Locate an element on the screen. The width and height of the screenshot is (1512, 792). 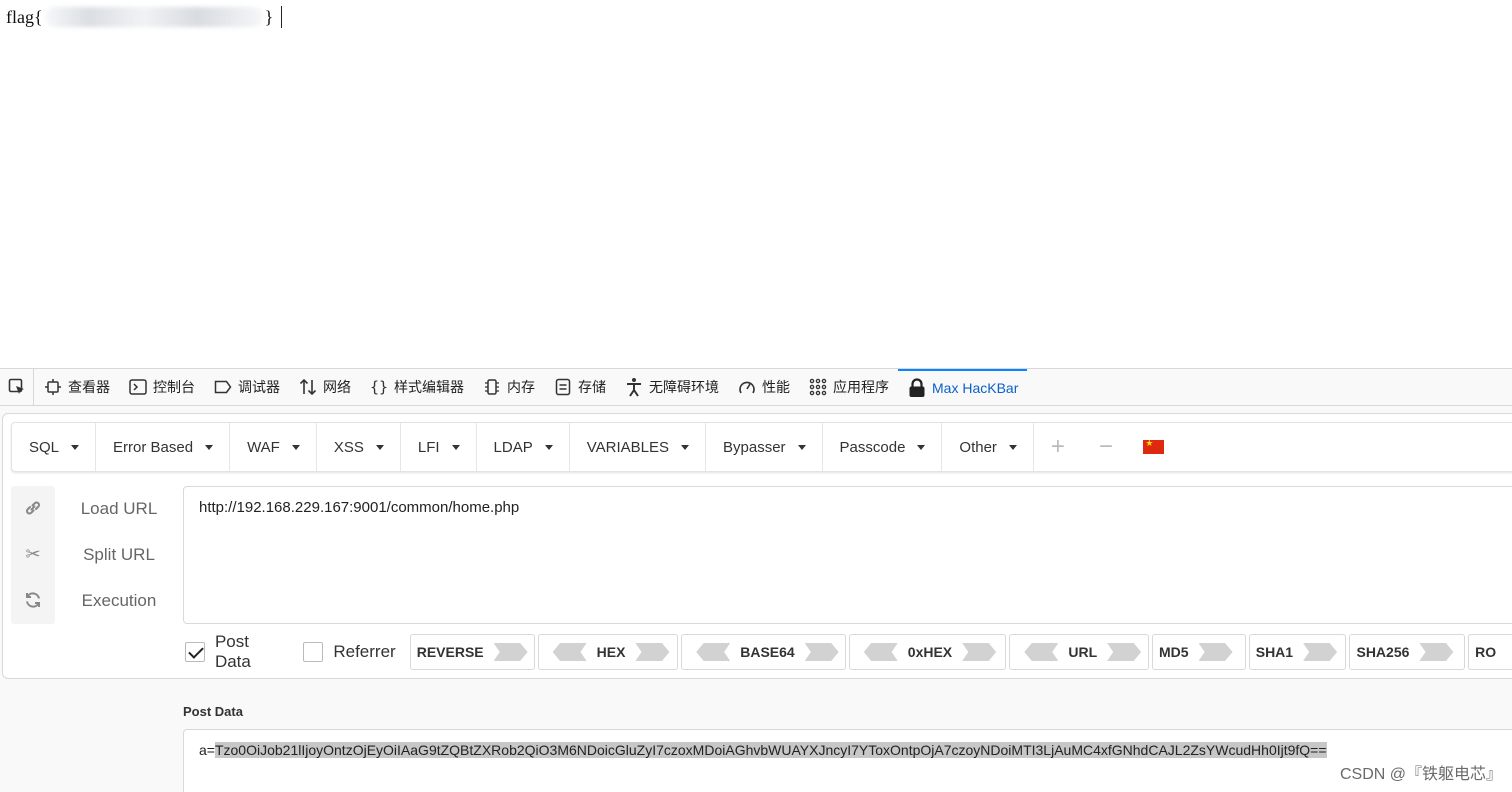
tab-console: 控制台 is located at coordinates (161, 387).